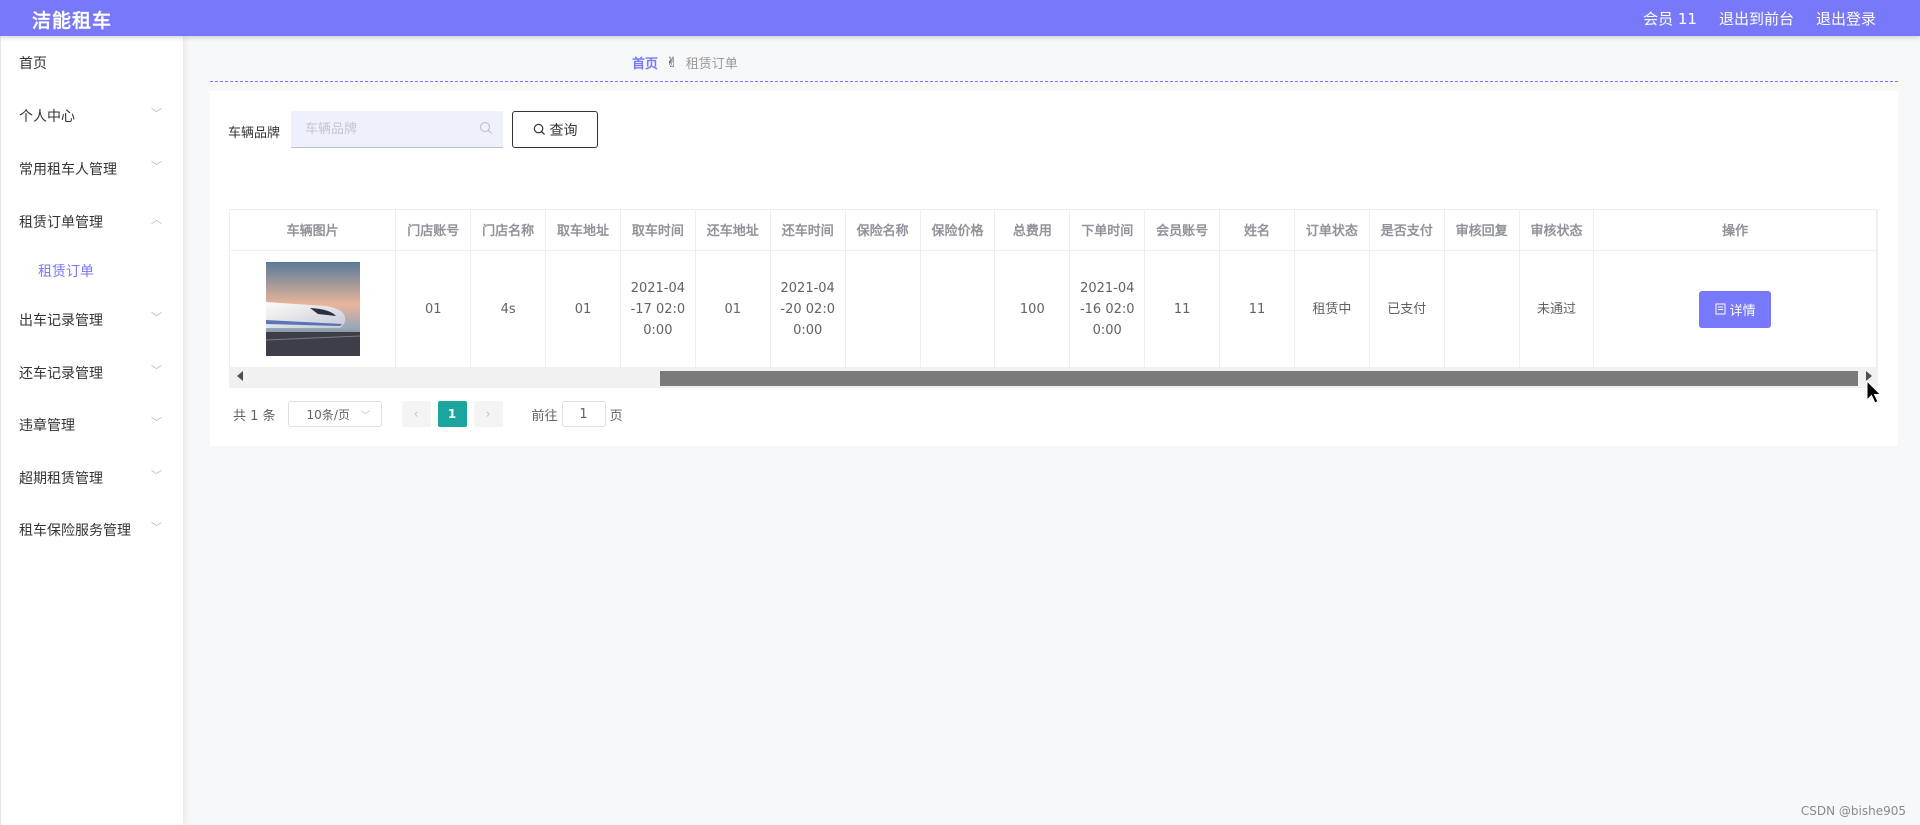  What do you see at coordinates (92, 115) in the screenshot?
I see `sidebar-item-personal-center: 个人中心 ﹀` at bounding box center [92, 115].